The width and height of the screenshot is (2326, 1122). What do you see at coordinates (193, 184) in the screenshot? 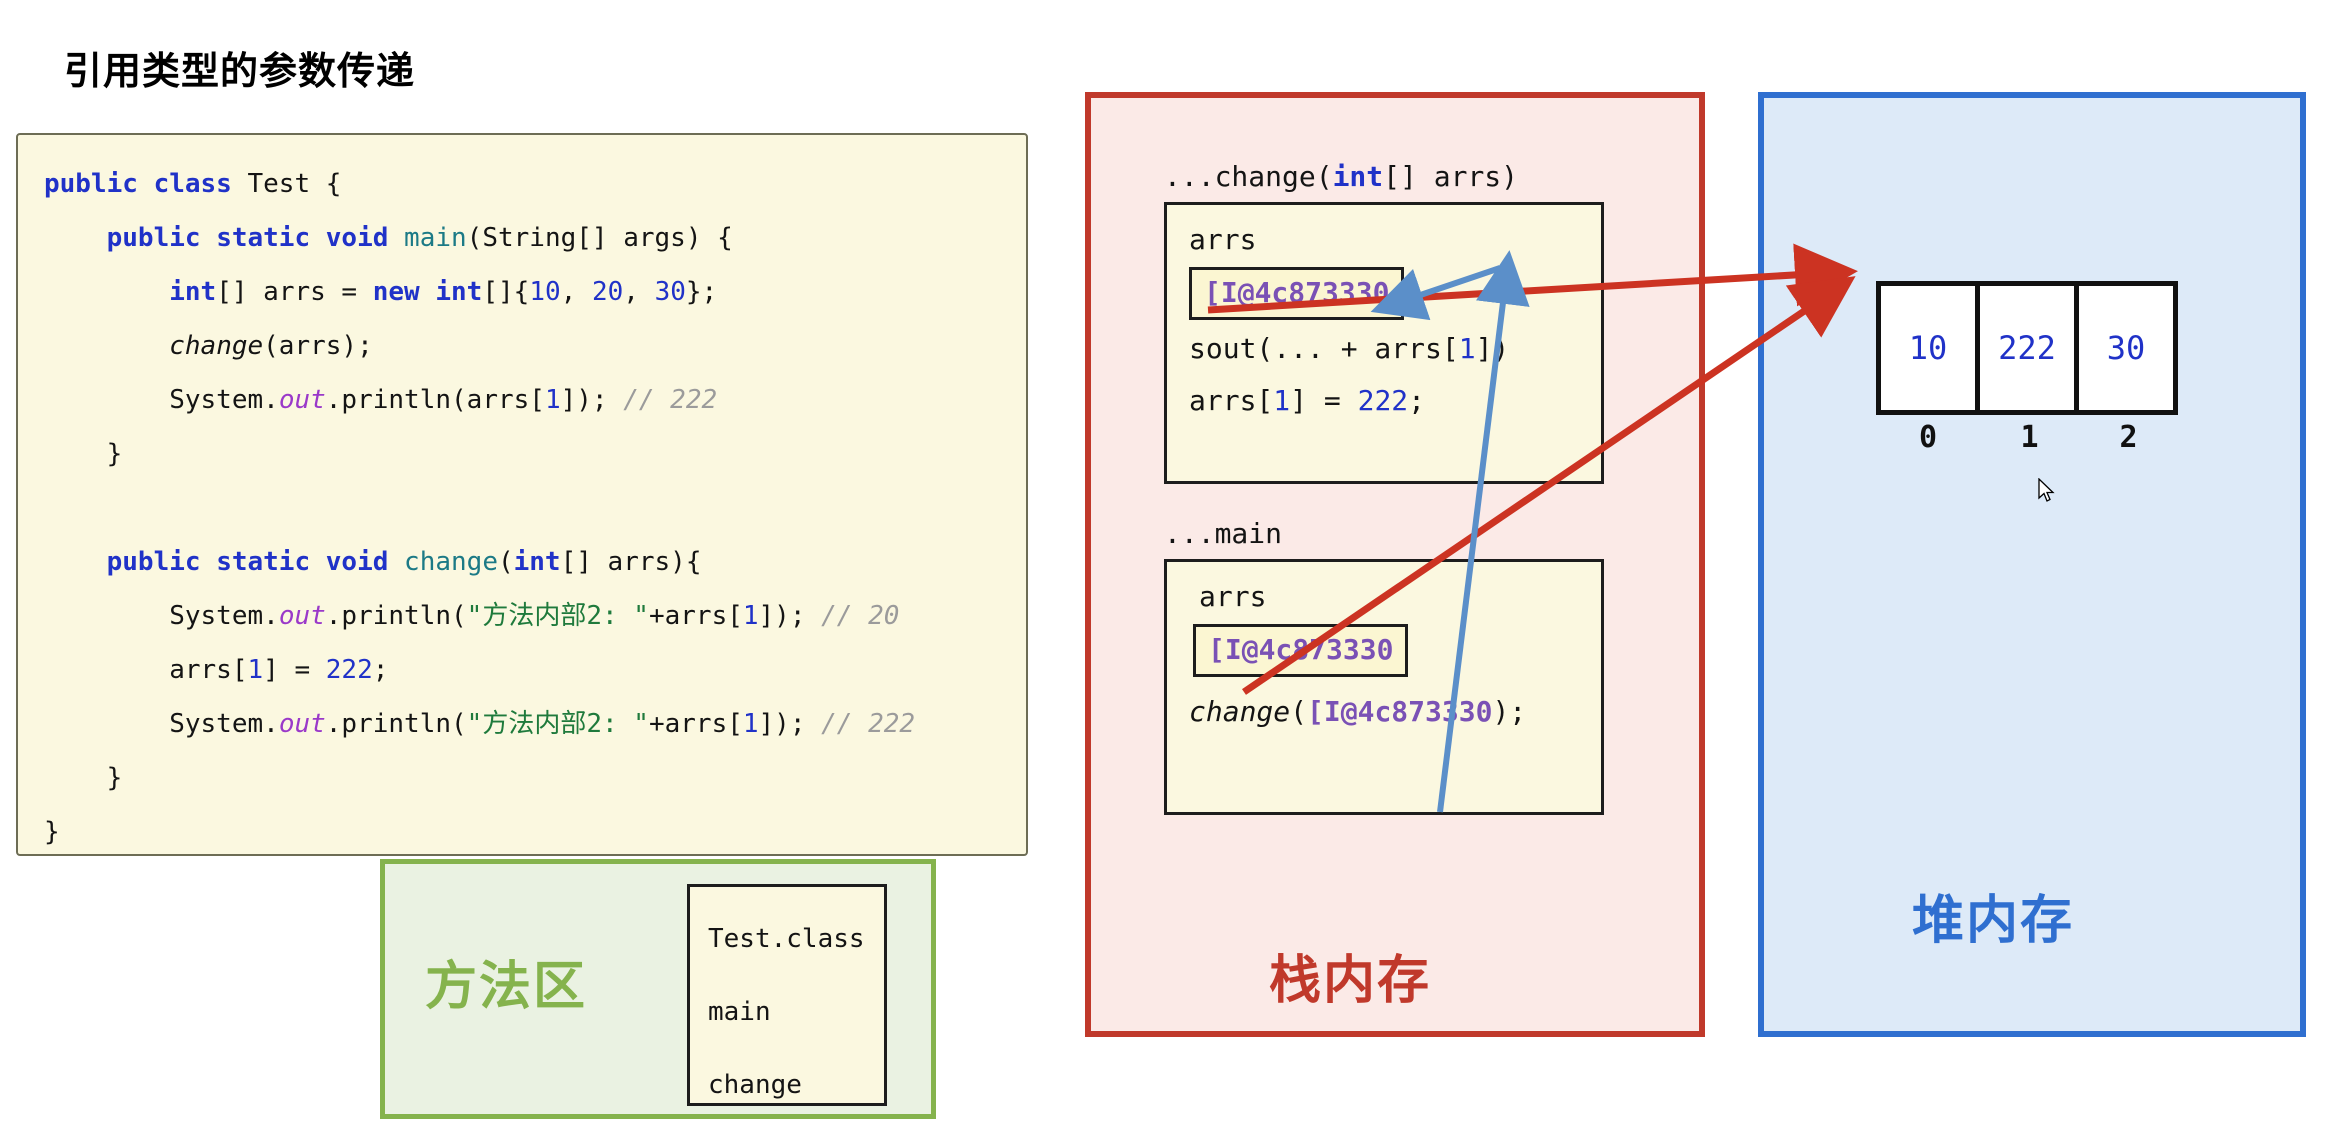
I see `code-line-0: public class Test {` at bounding box center [193, 184].